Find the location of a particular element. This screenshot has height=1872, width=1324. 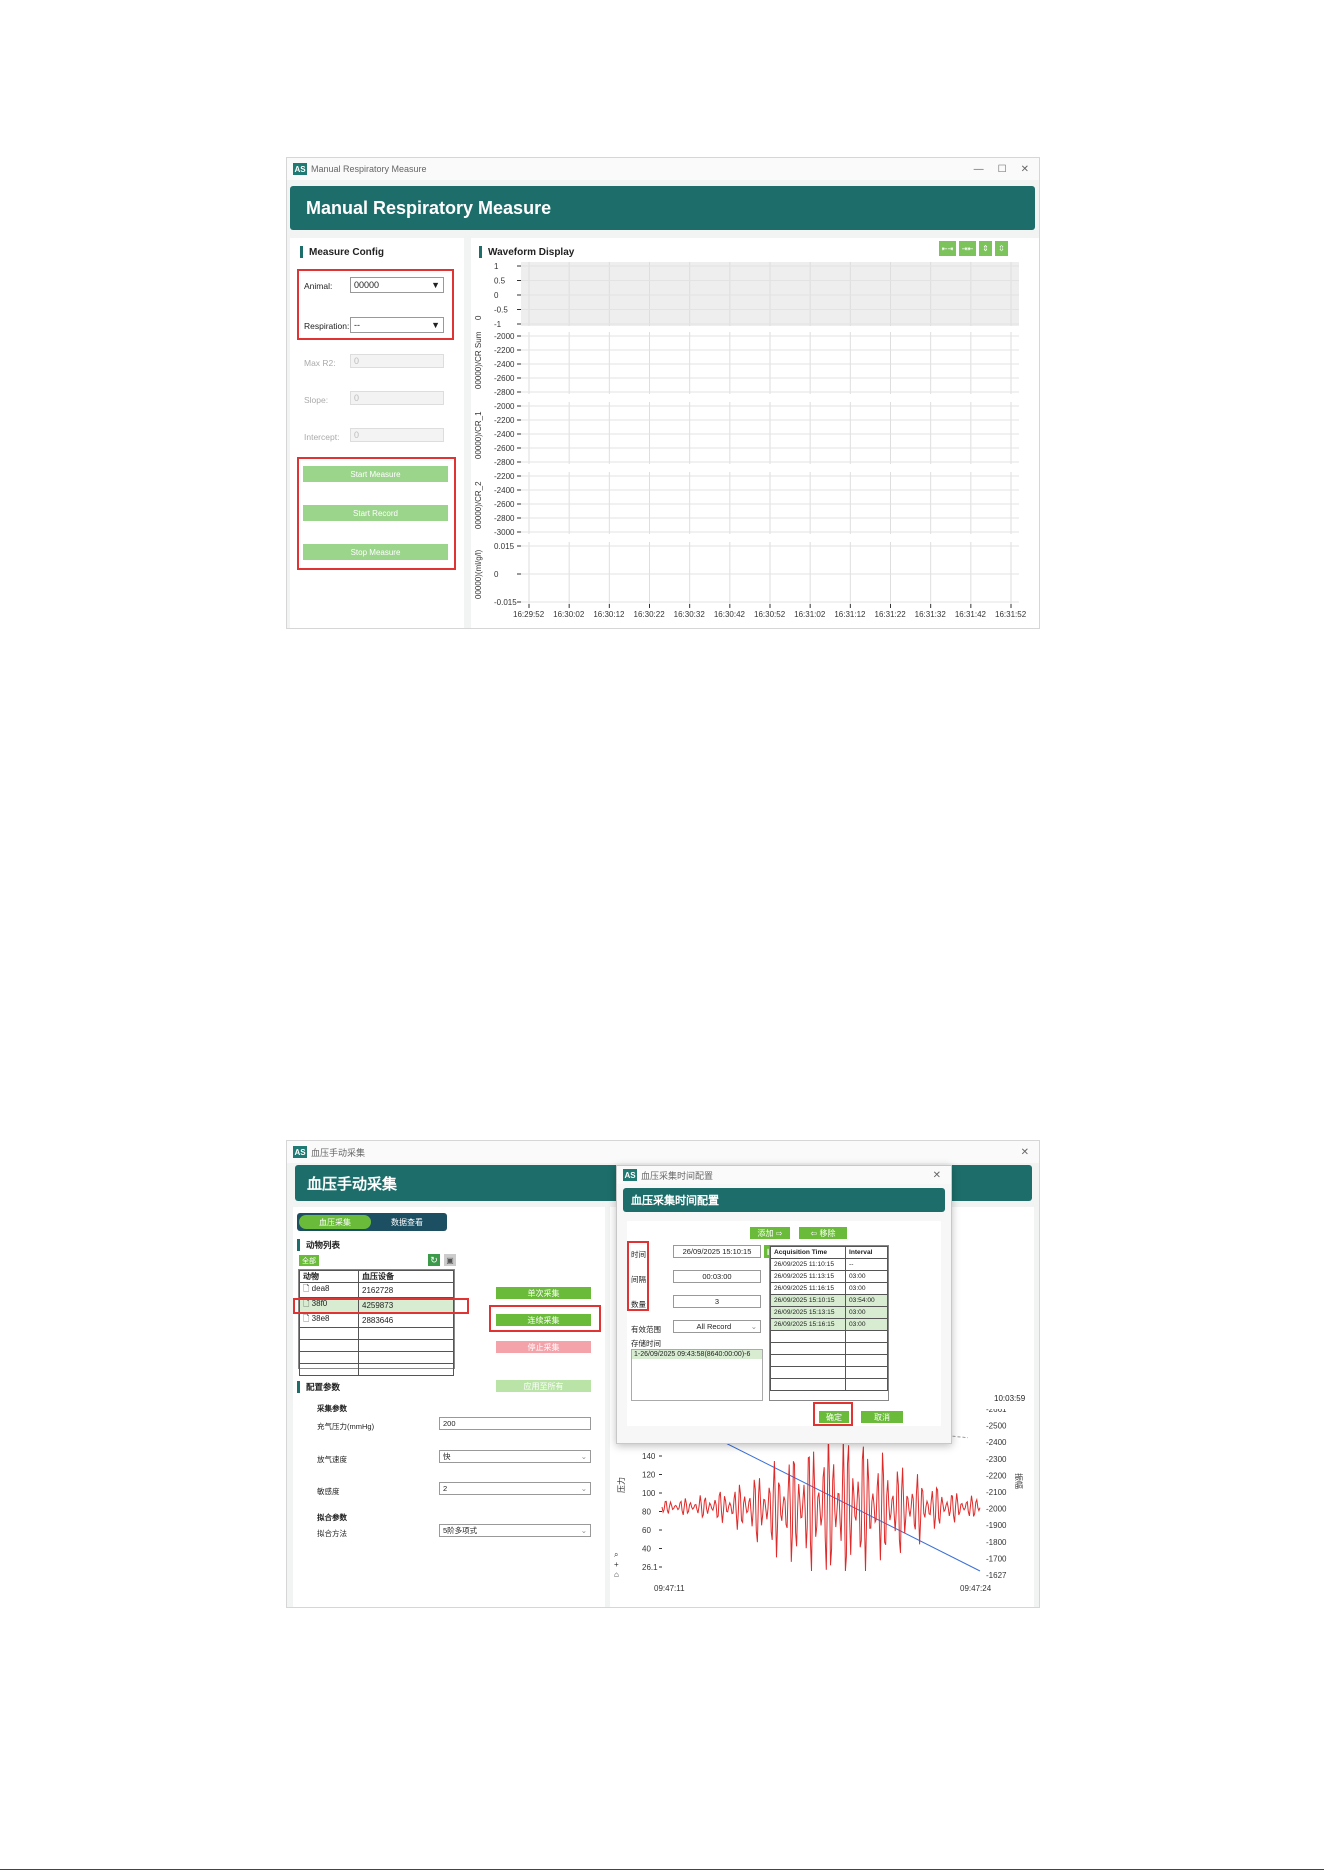

table-row: 26/09/2025 11:13:15 03:00 is located at coordinates (829, 1276).